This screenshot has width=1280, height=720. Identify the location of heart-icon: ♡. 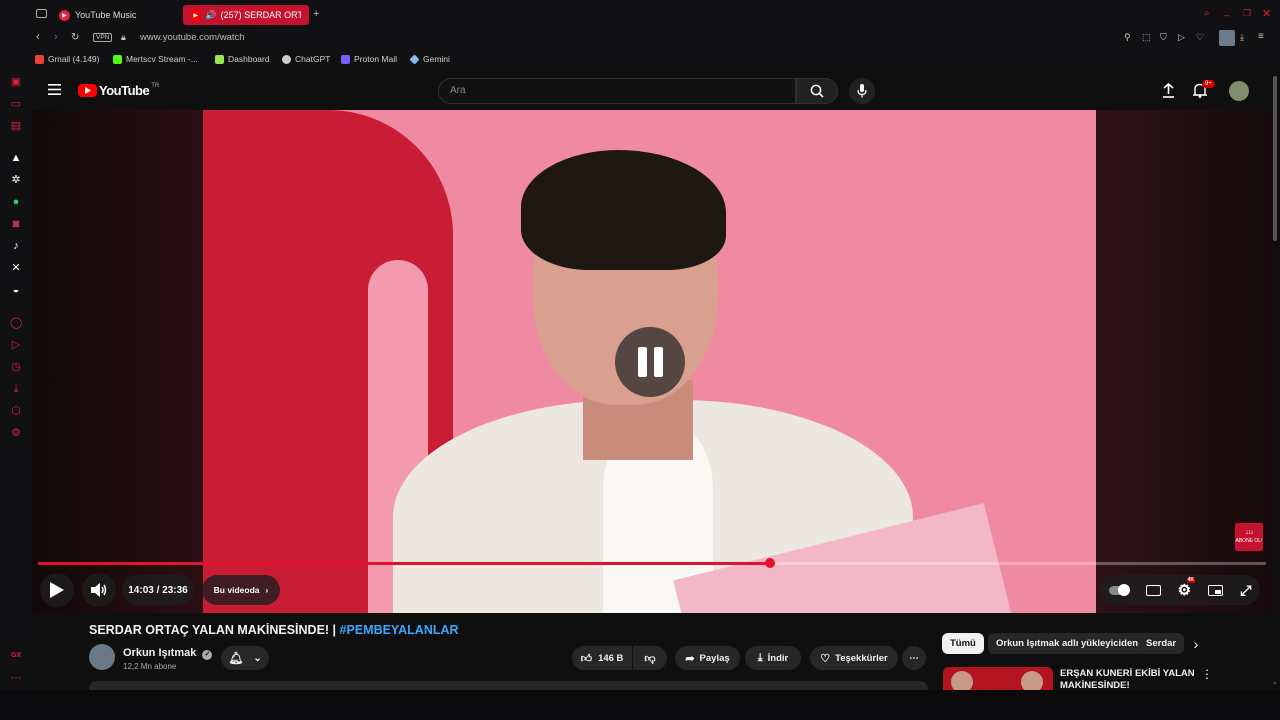
(1200, 37).